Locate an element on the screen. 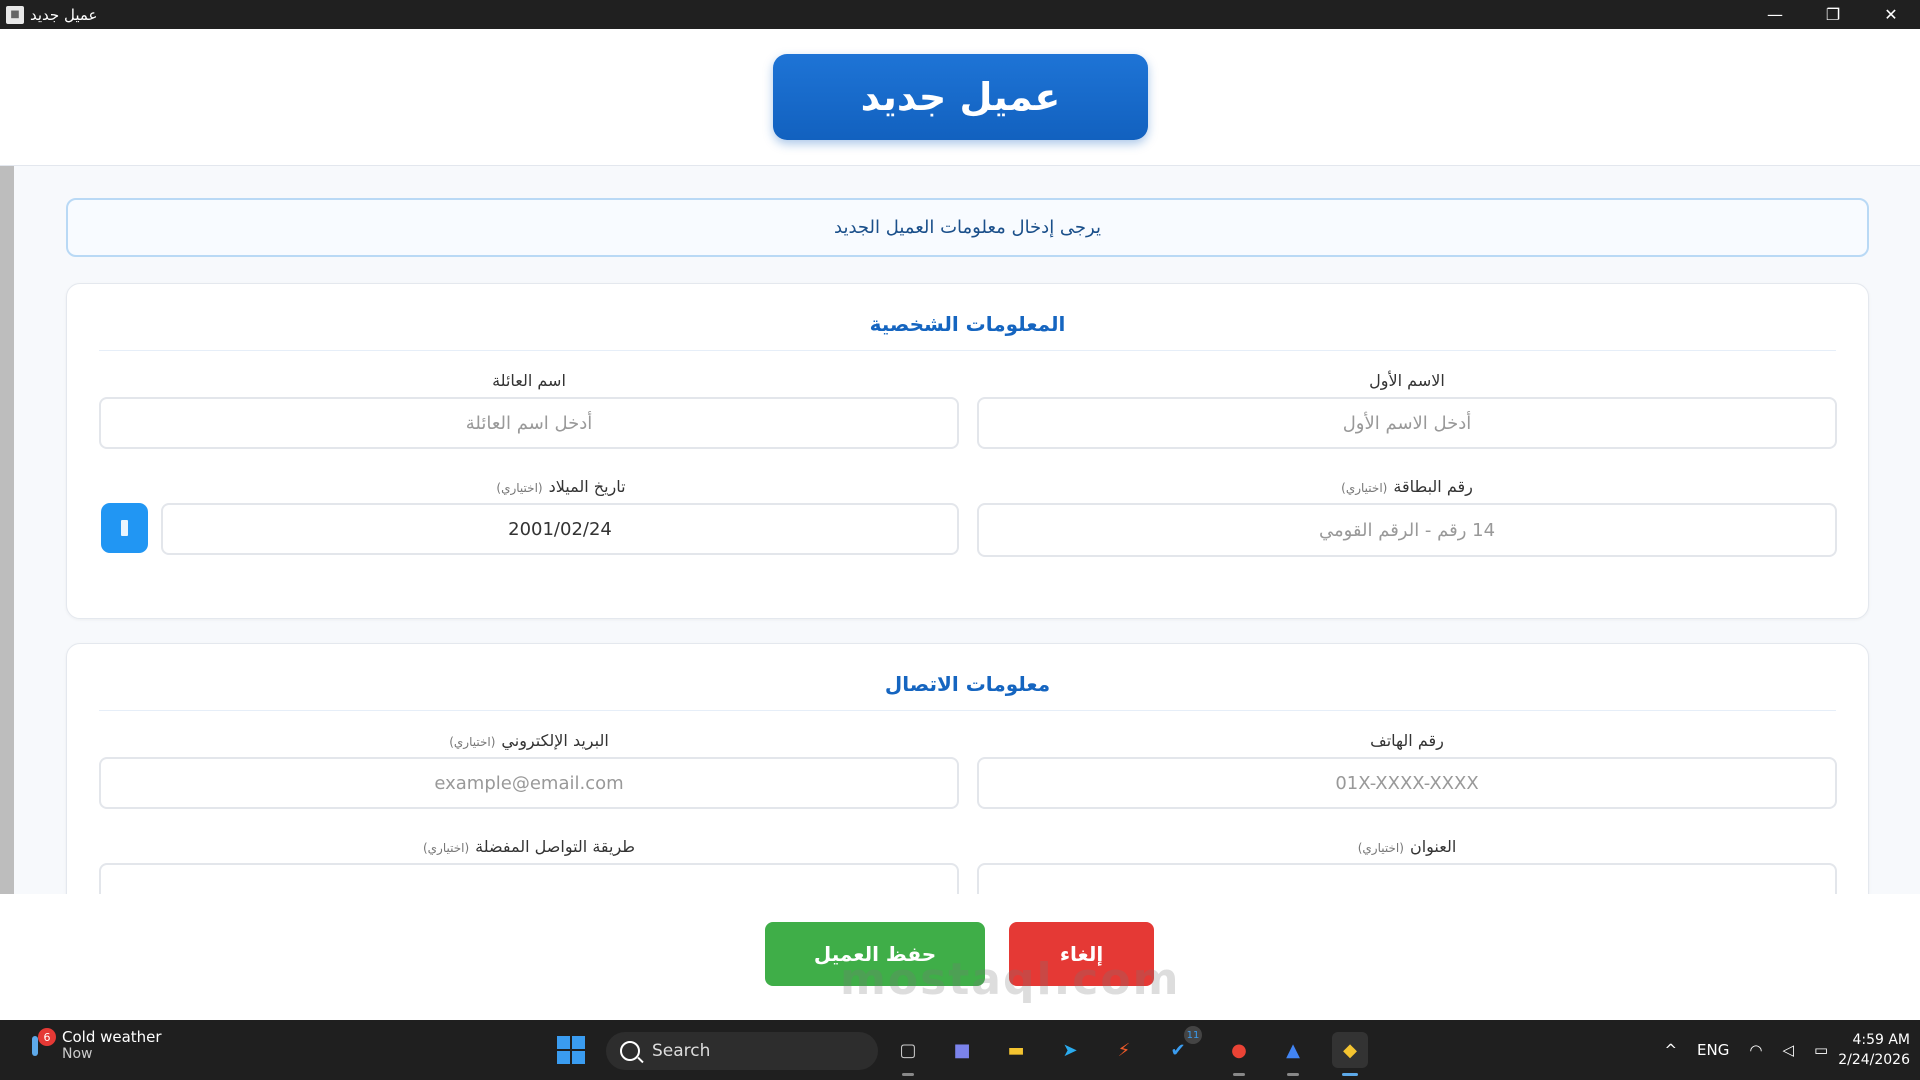  maximize-button: ❐ is located at coordinates (1833, 14).